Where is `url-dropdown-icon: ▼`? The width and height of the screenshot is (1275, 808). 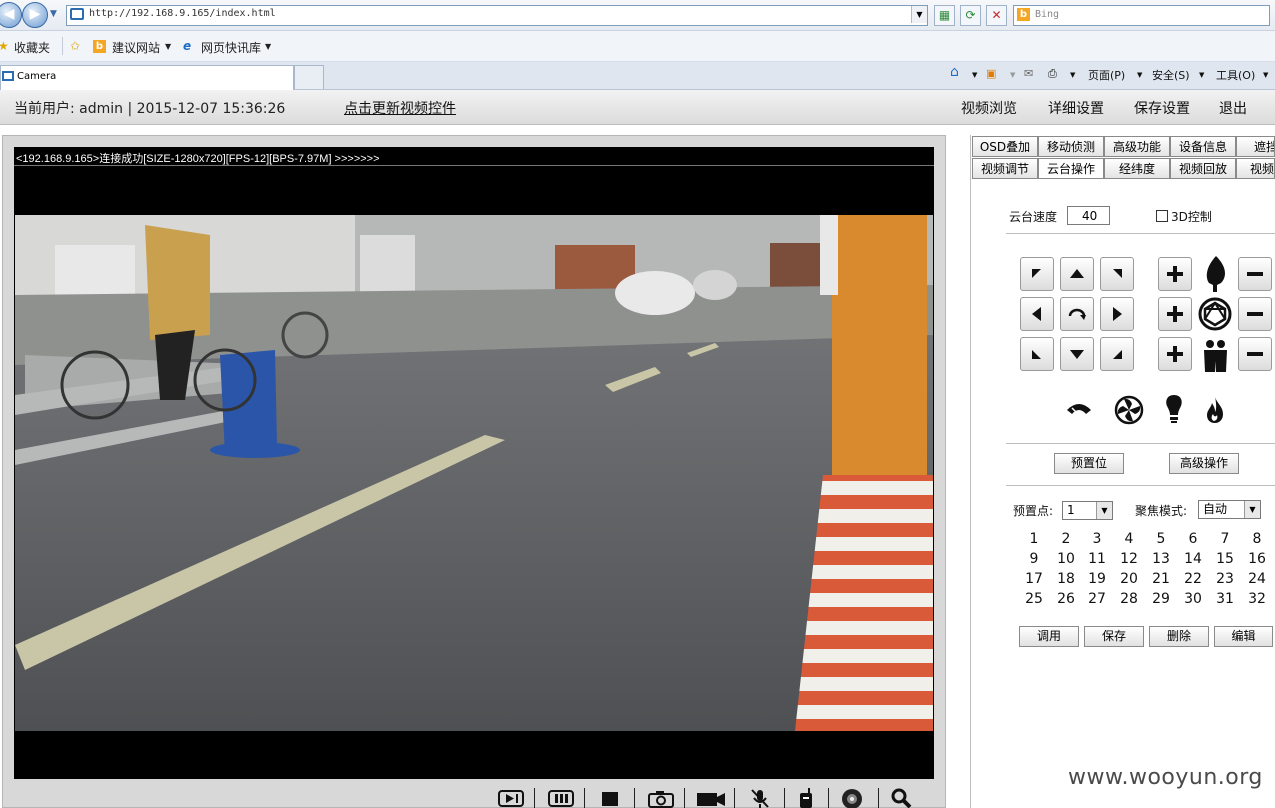 url-dropdown-icon: ▼ is located at coordinates (919, 14).